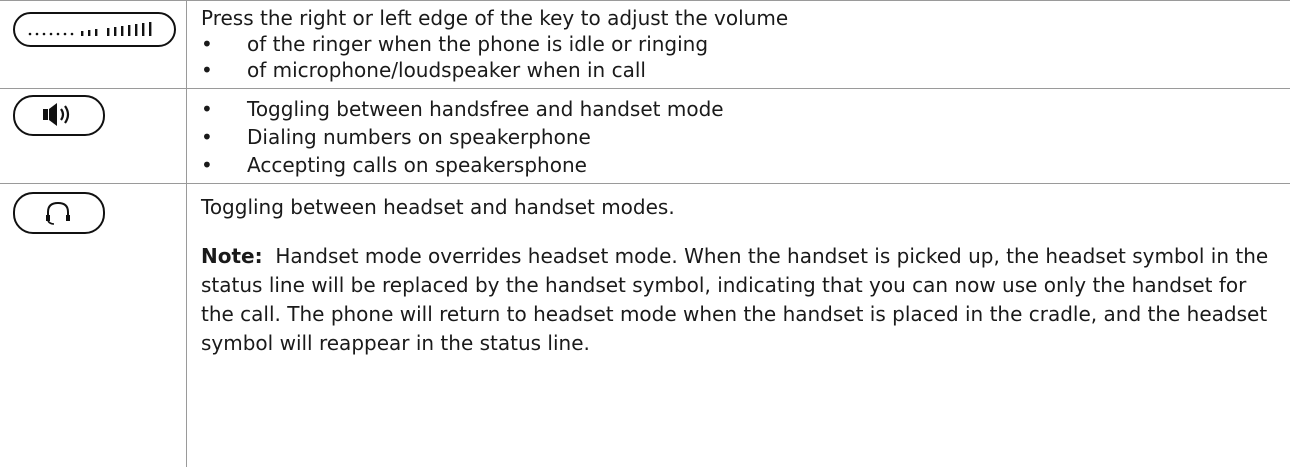 This screenshot has width=1290, height=467. I want to click on list-item: • Accepting calls on speakersphone, so click(394, 165).